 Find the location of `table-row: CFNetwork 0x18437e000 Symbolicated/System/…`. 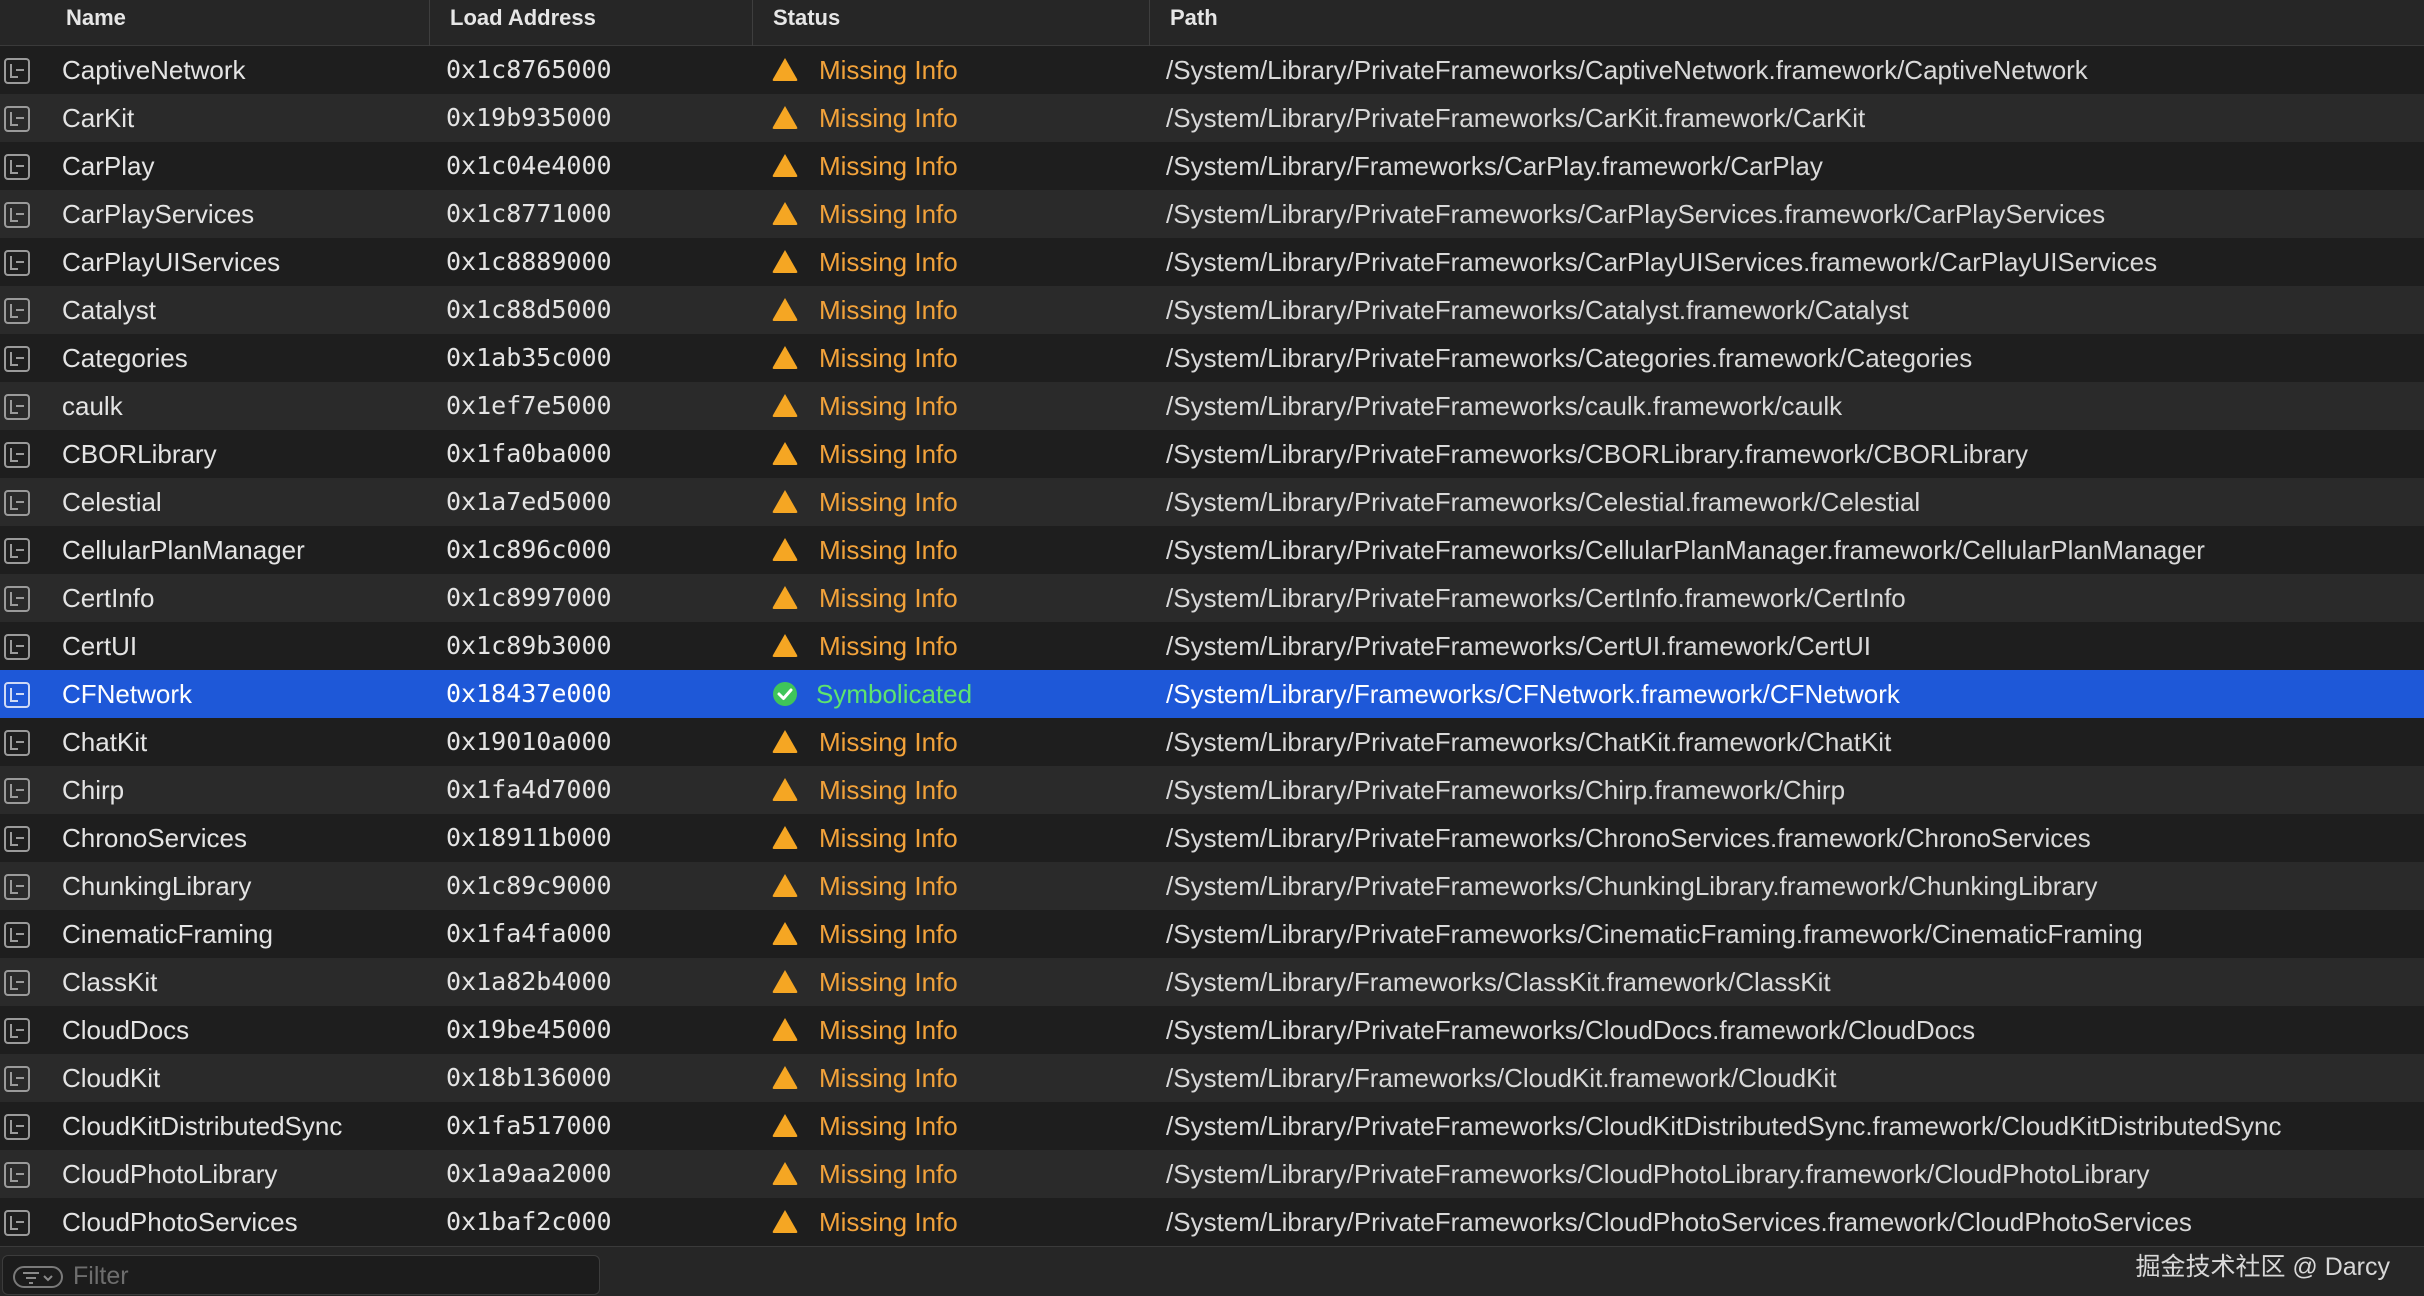

table-row: CFNetwork 0x18437e000 Symbolicated/System/… is located at coordinates (1212, 694).